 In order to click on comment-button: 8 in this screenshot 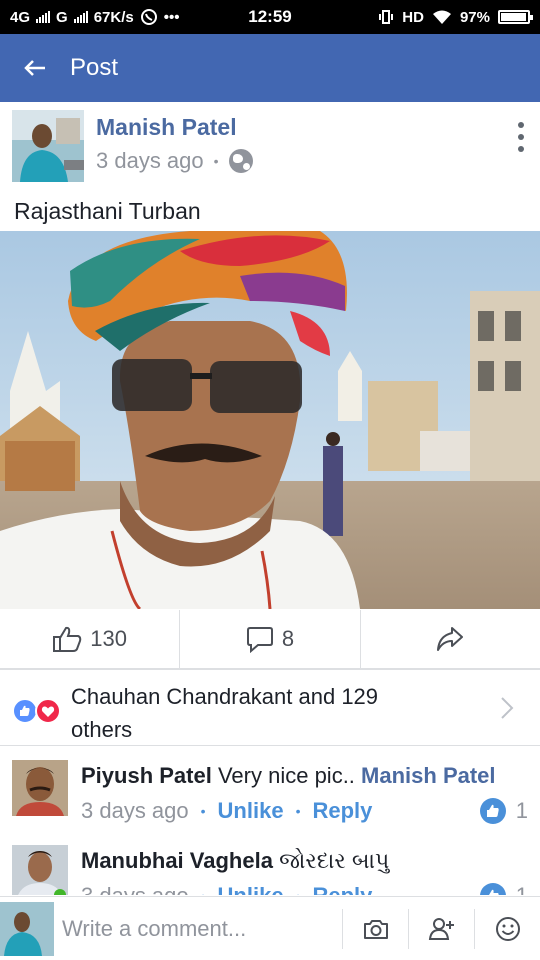, I will do `click(270, 639)`.